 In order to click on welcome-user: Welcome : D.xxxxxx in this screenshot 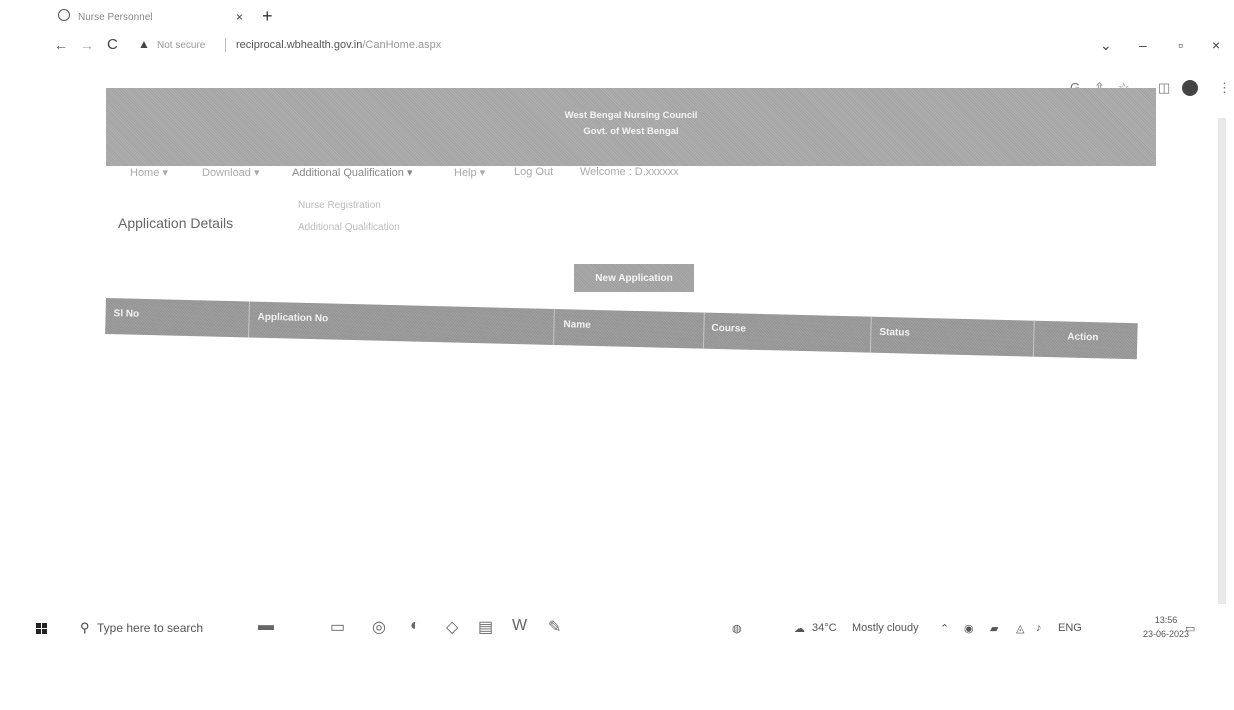, I will do `click(629, 172)`.